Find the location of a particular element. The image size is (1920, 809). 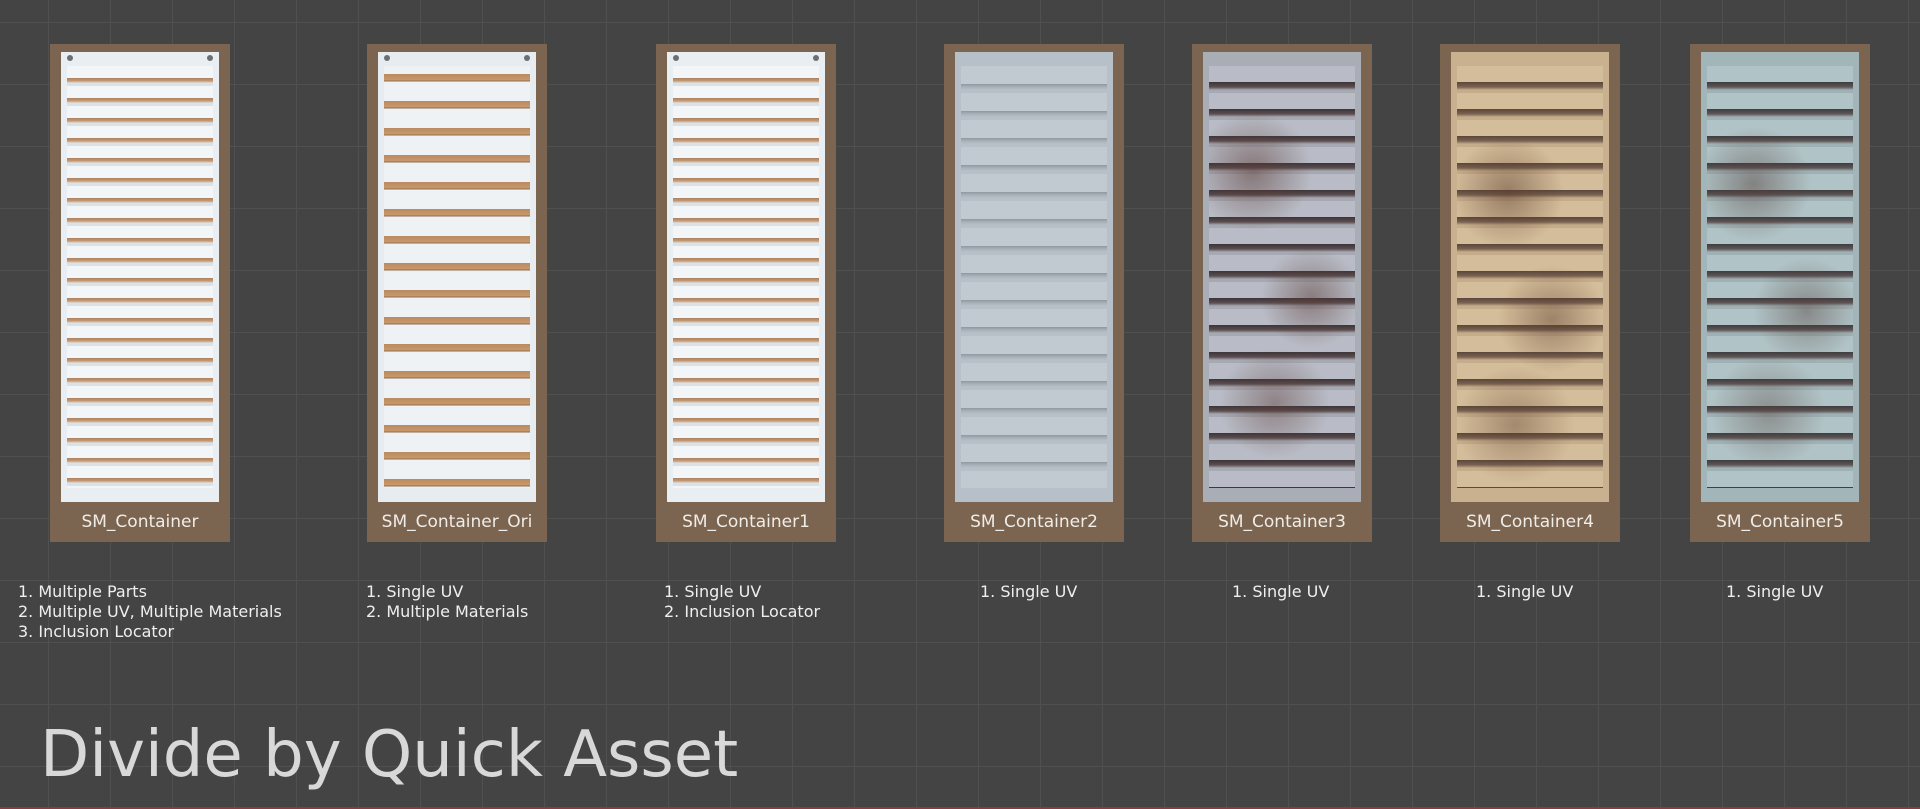

asset-notes-sm-container5: 1. Single UV is located at coordinates (1774, 592).